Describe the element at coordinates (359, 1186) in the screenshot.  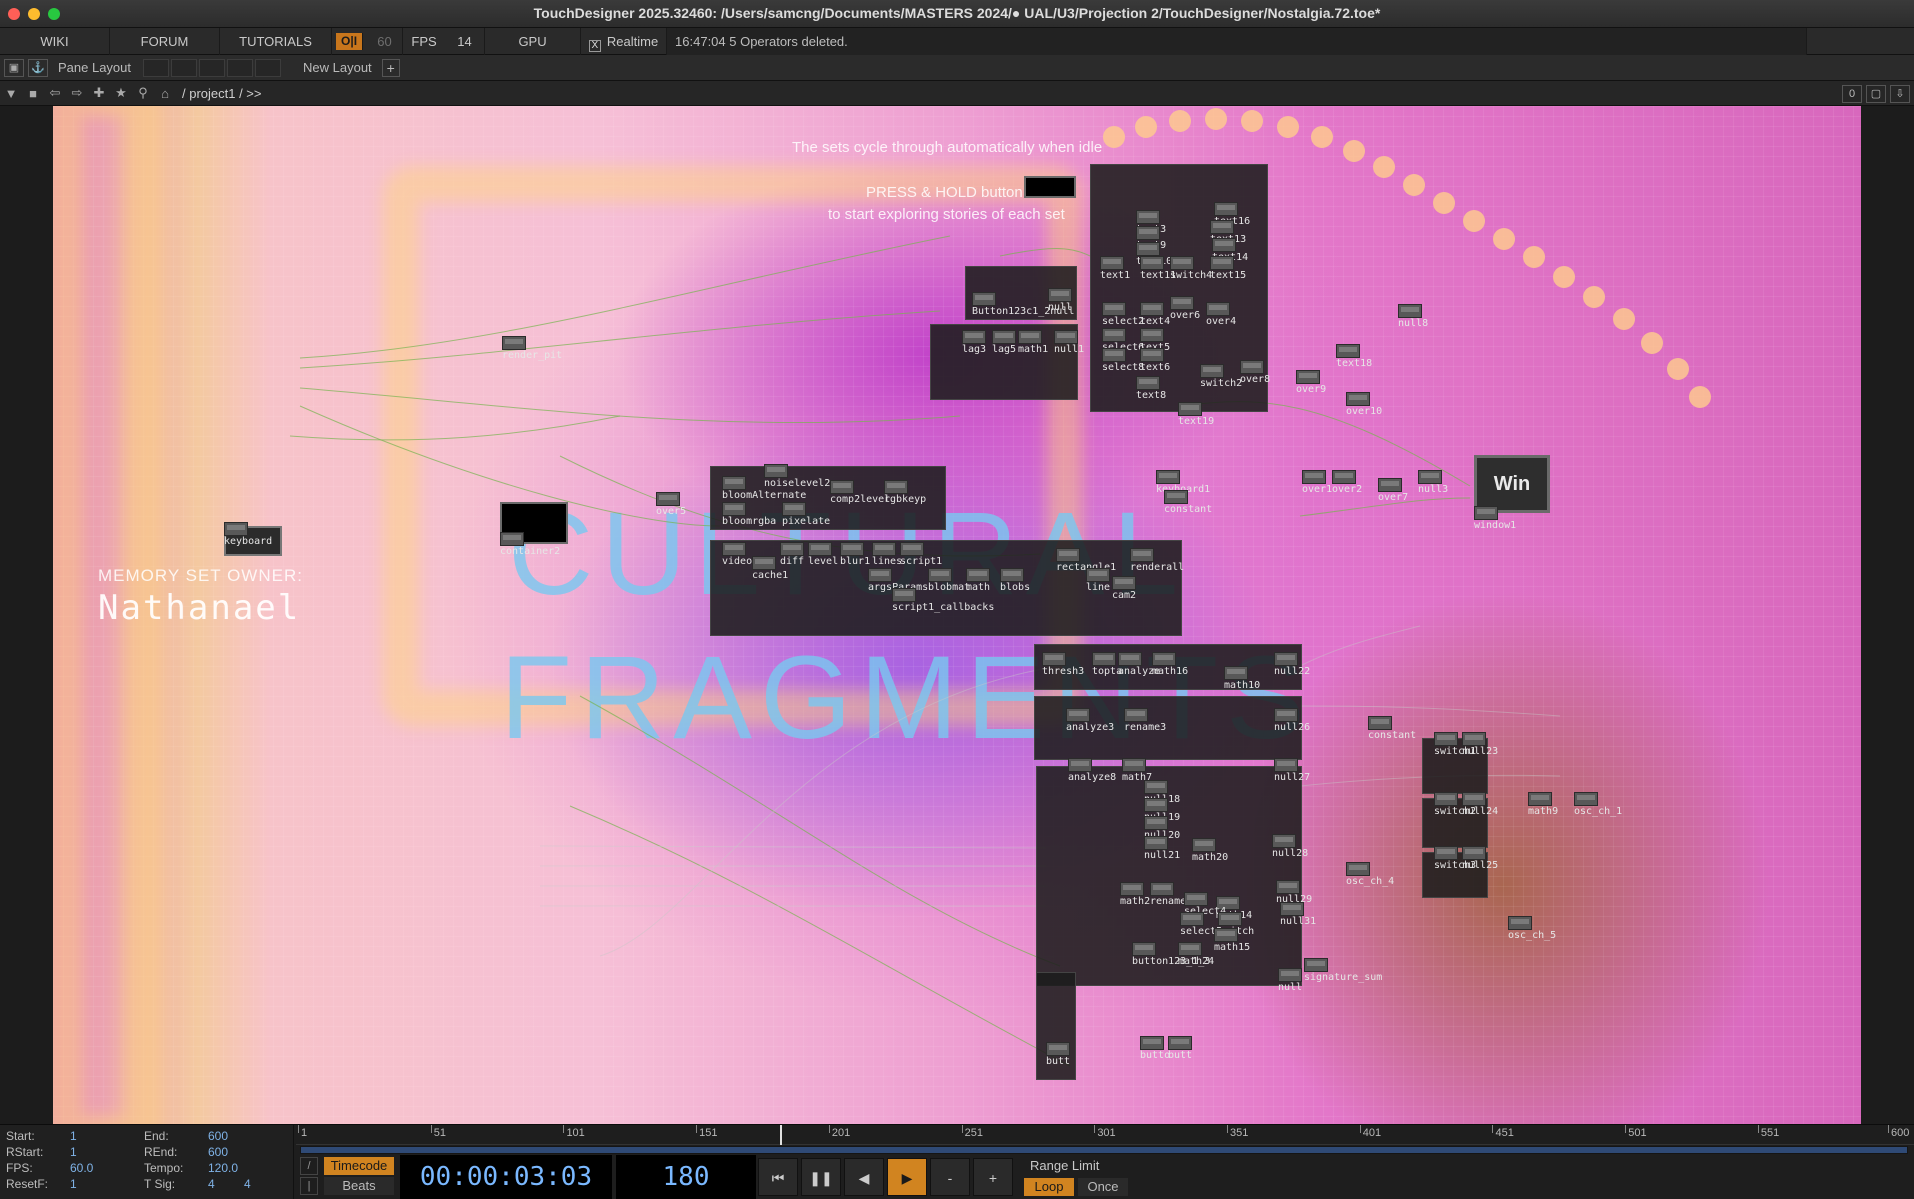
I see `beats-mode-button: Beats` at that location.